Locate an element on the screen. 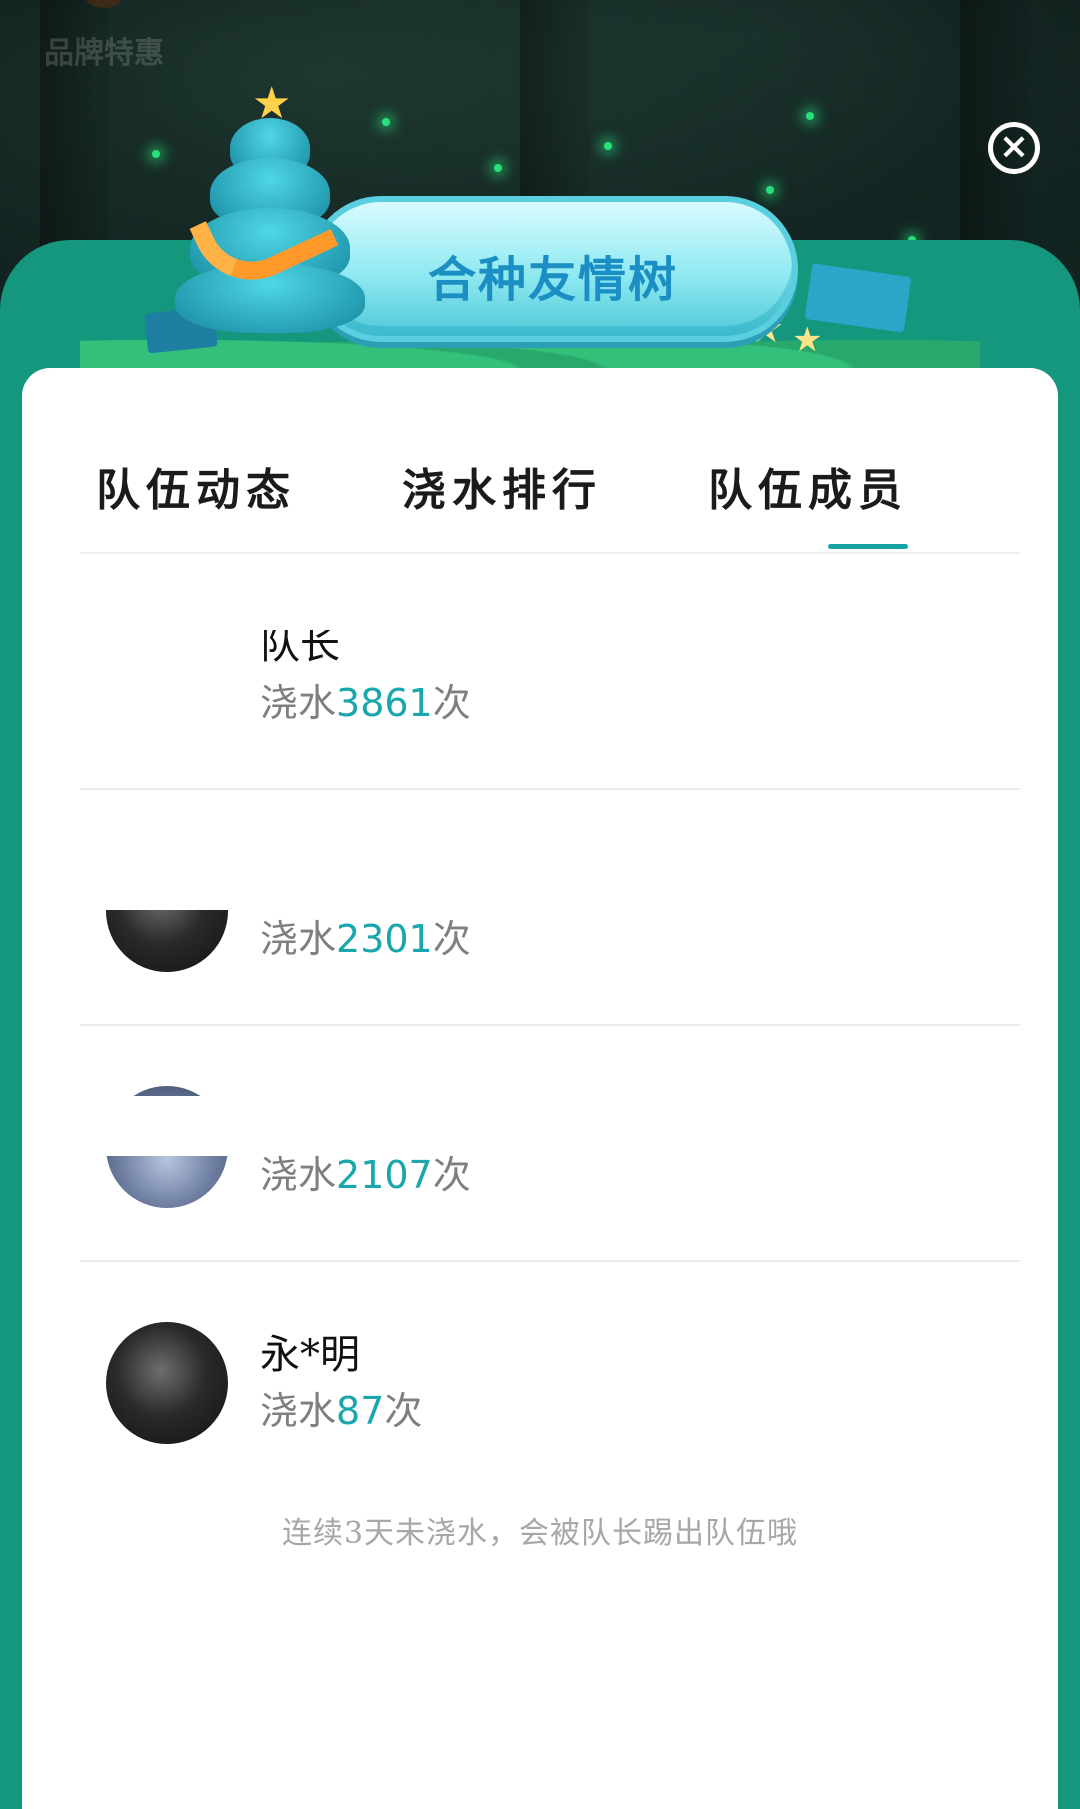 This screenshot has width=1080, height=1809. tab-bar: 队伍动态 浇水排行 队伍成员 is located at coordinates (539, 489).